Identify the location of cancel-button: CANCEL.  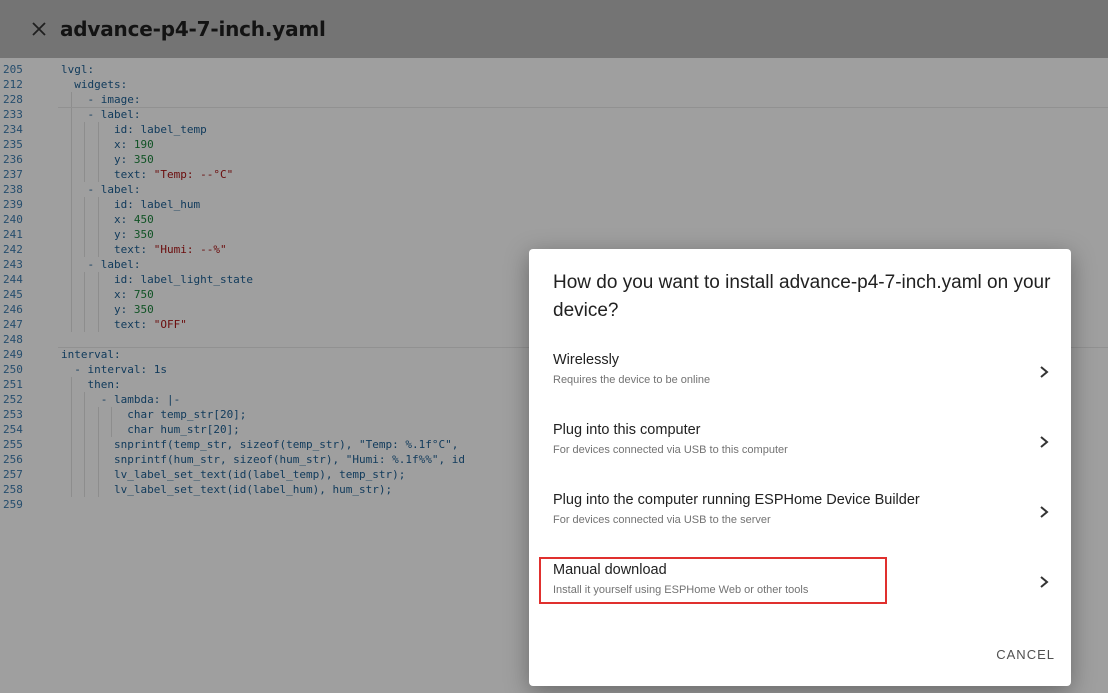
(1025, 654).